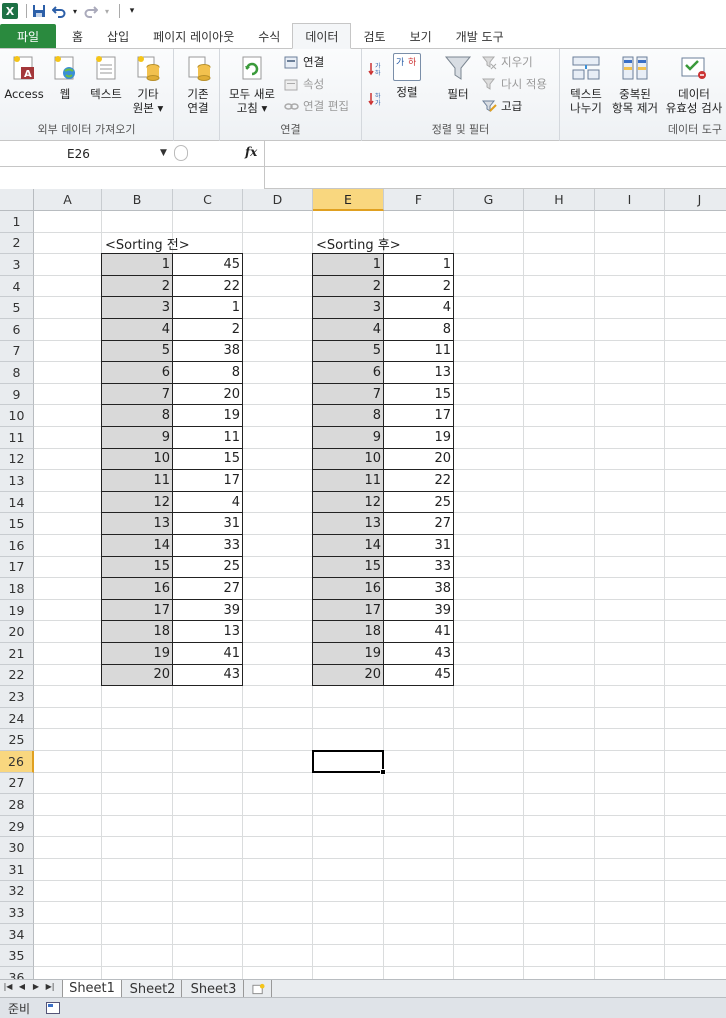 This screenshot has width=726, height=1018. I want to click on row-header-19: 19, so click(17, 610).